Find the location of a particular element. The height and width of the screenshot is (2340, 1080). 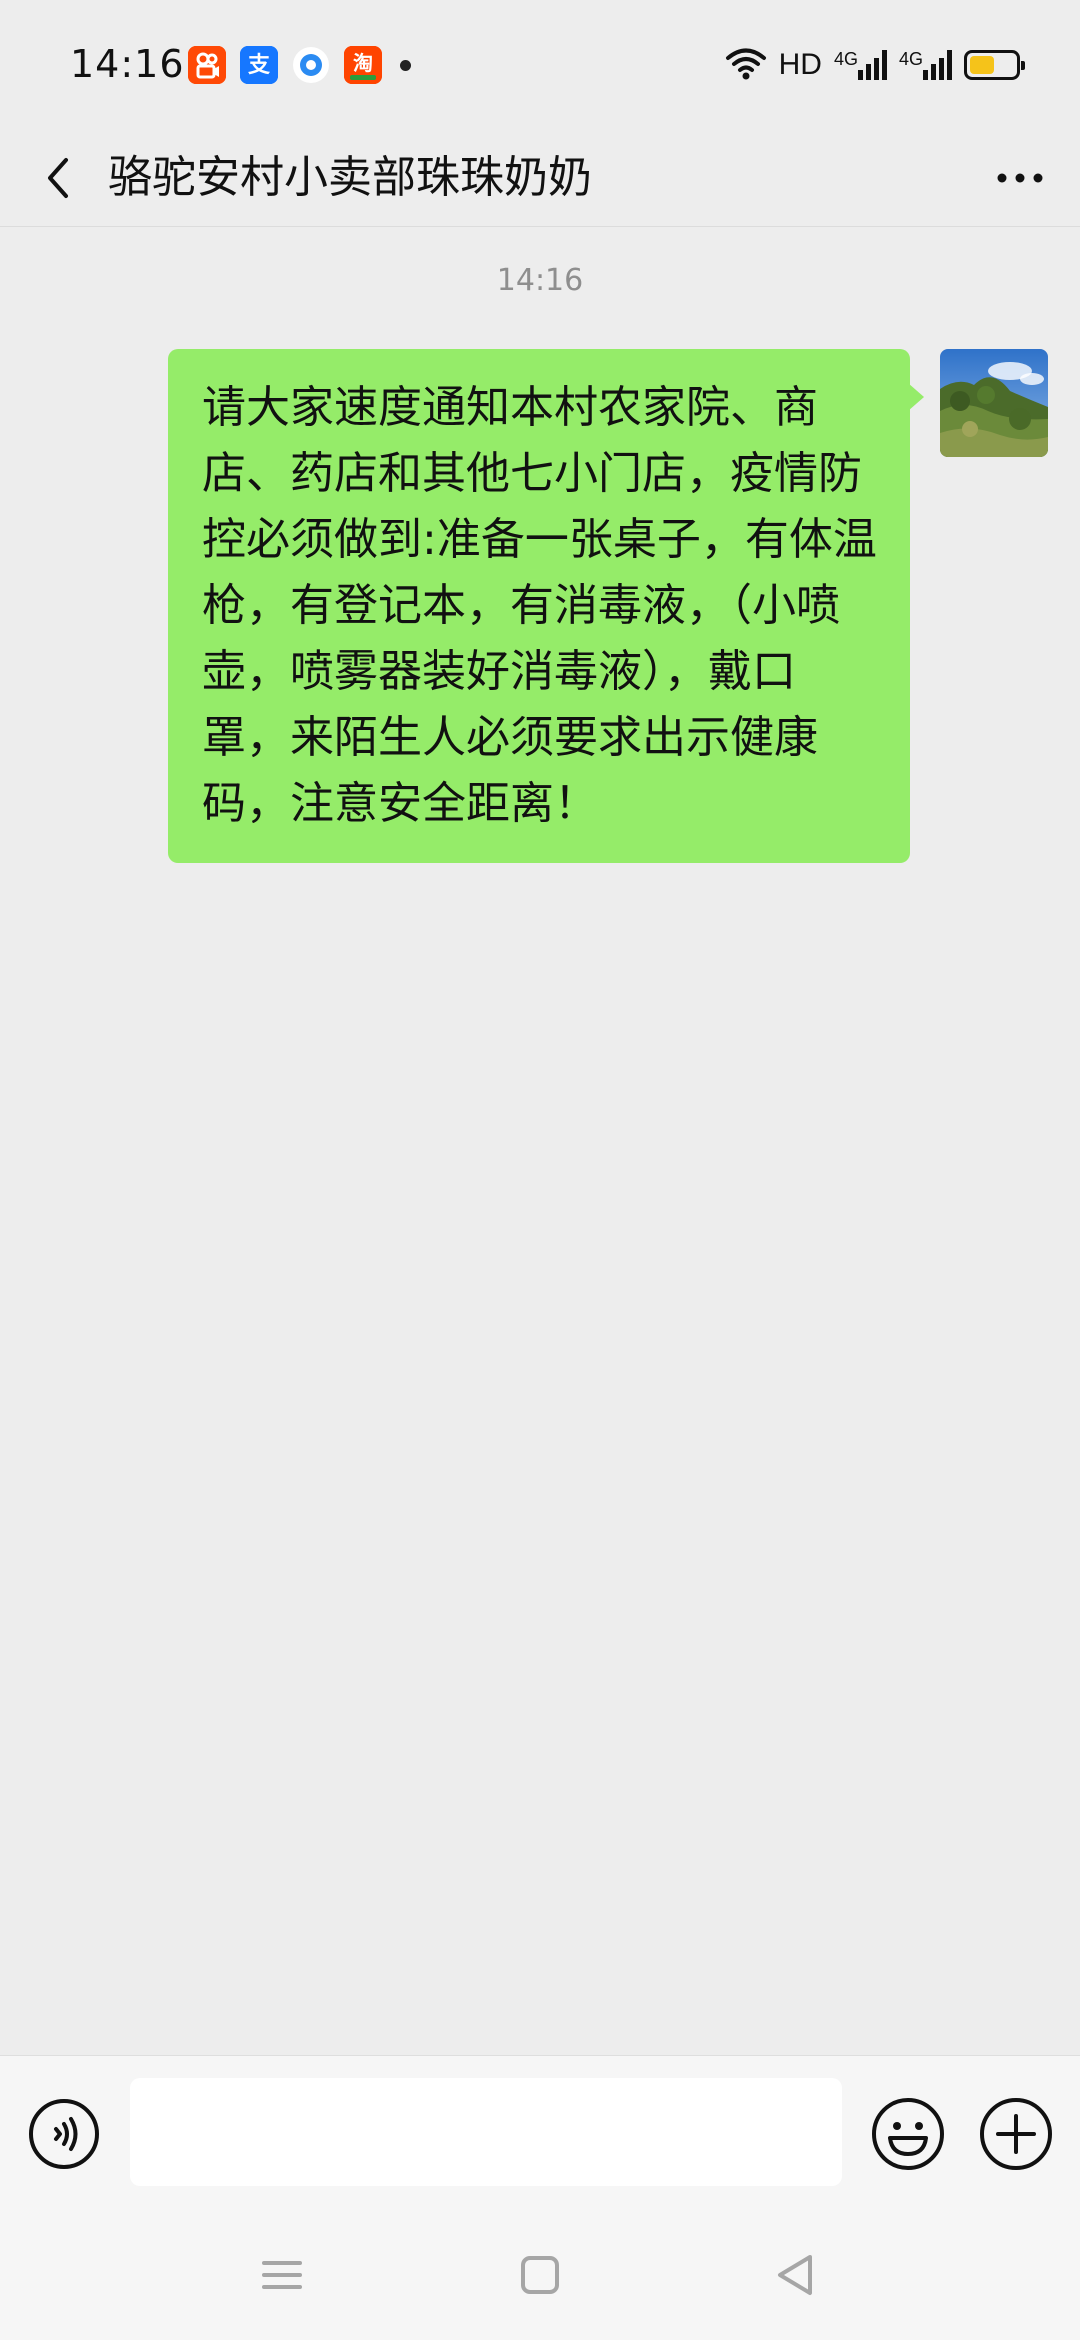

voice-icon is located at coordinates (64, 2134).